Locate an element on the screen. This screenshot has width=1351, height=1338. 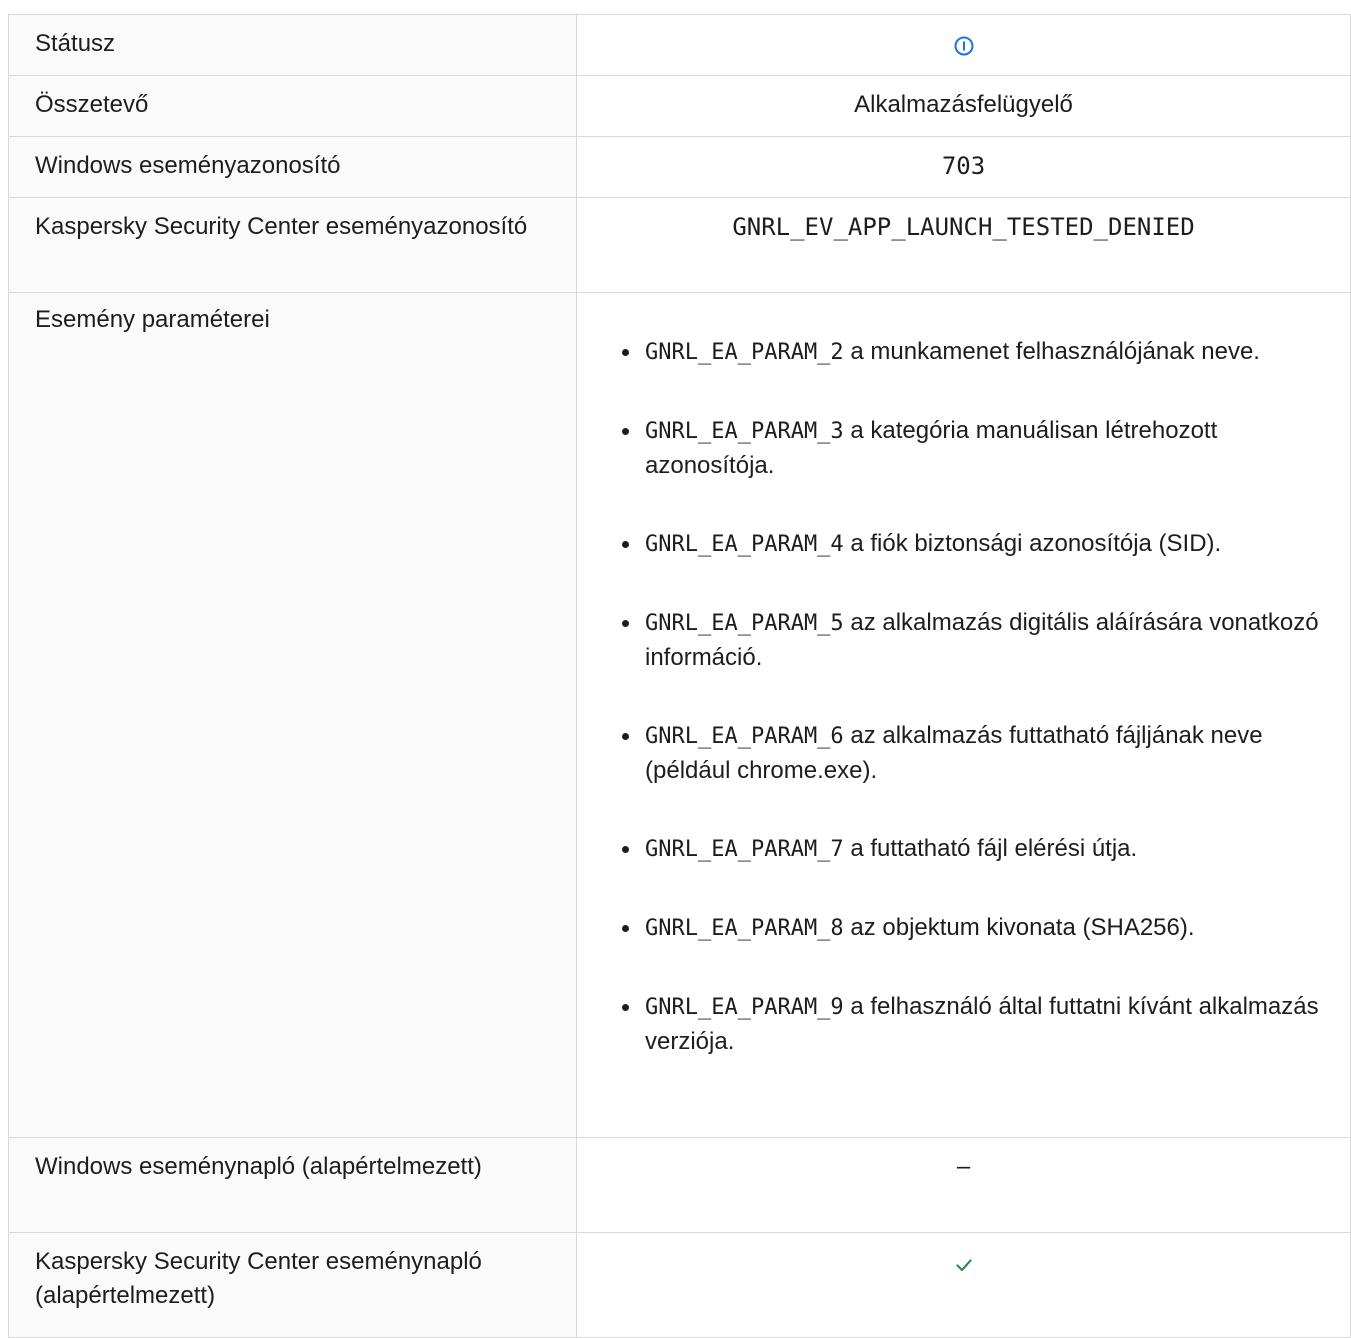
component-label: Összetevő is located at coordinates (292, 106).